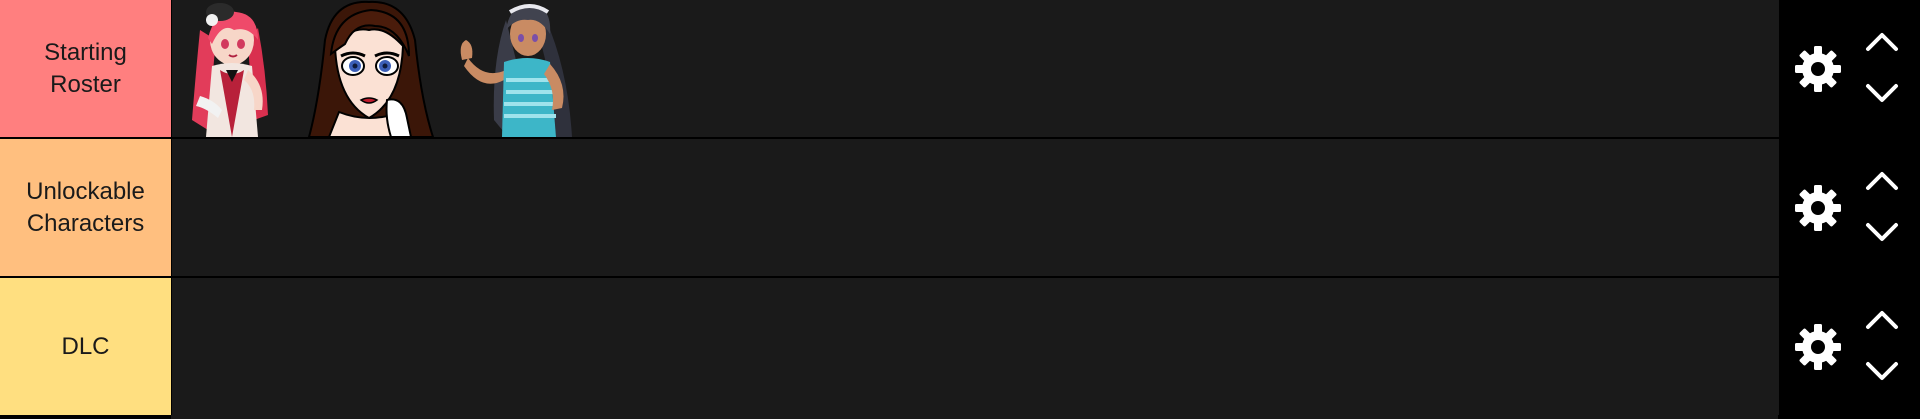 The height and width of the screenshot is (419, 1920). I want to click on tier-label: Unlockable Characters, so click(85, 207).